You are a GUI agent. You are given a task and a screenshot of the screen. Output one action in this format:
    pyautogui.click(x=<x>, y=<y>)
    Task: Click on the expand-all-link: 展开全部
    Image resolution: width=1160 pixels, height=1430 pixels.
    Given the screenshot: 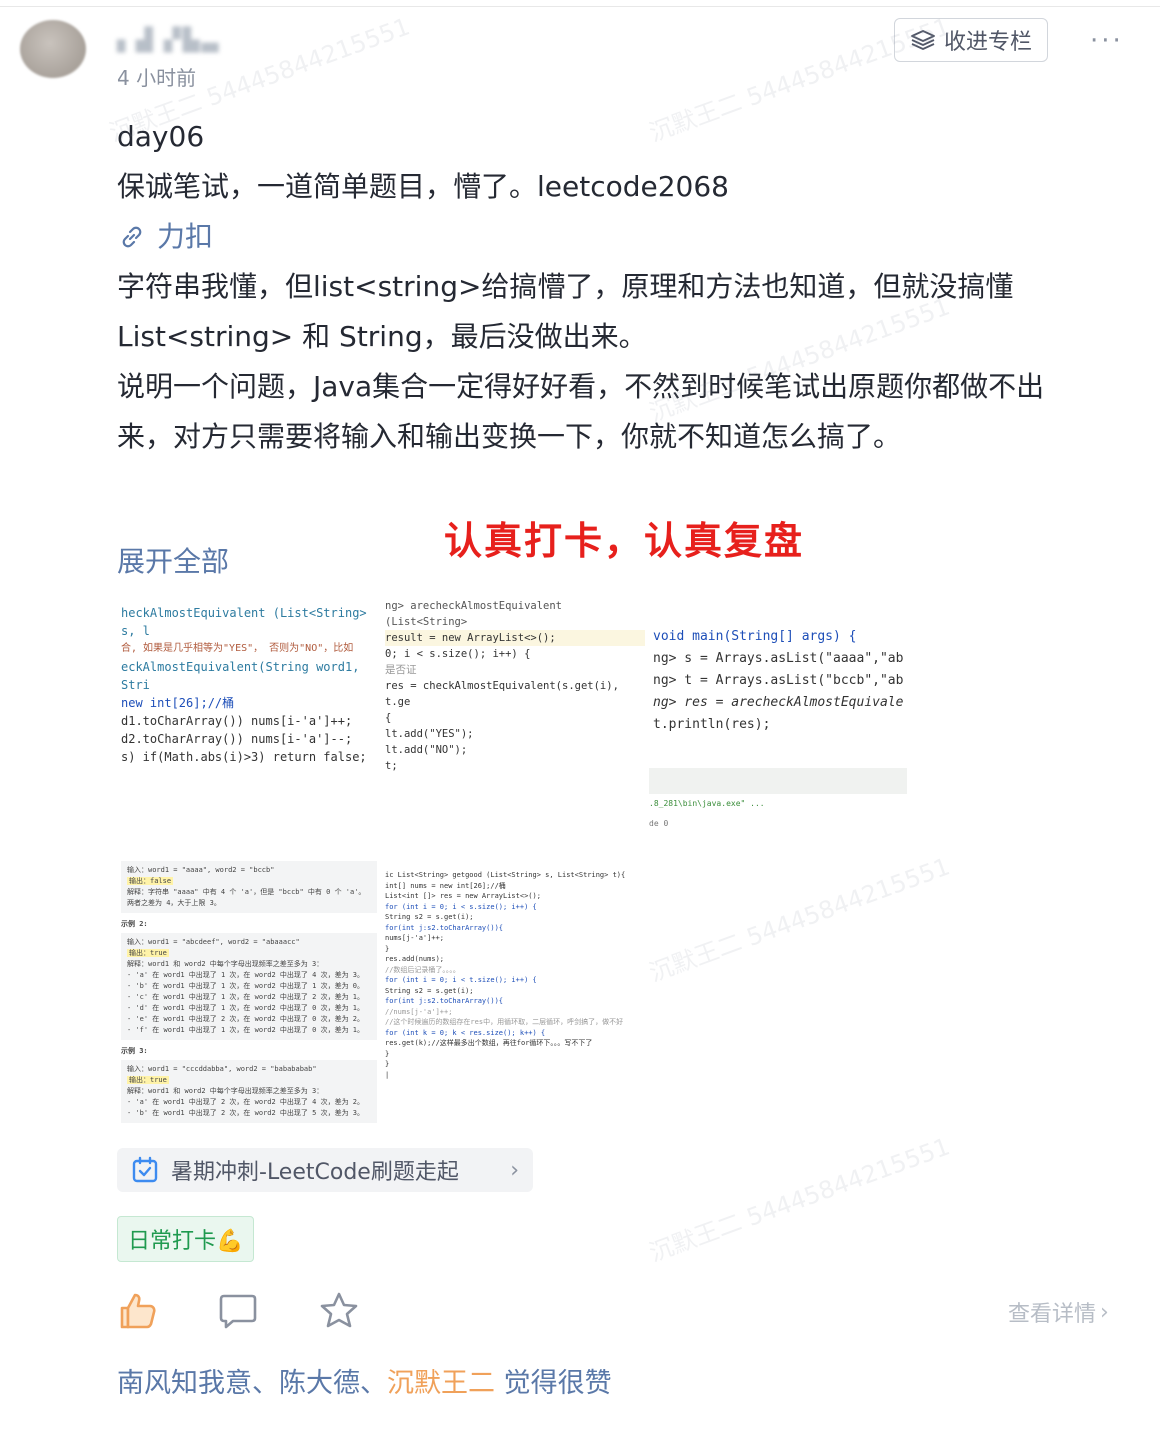 What is the action you would take?
    pyautogui.click(x=173, y=562)
    